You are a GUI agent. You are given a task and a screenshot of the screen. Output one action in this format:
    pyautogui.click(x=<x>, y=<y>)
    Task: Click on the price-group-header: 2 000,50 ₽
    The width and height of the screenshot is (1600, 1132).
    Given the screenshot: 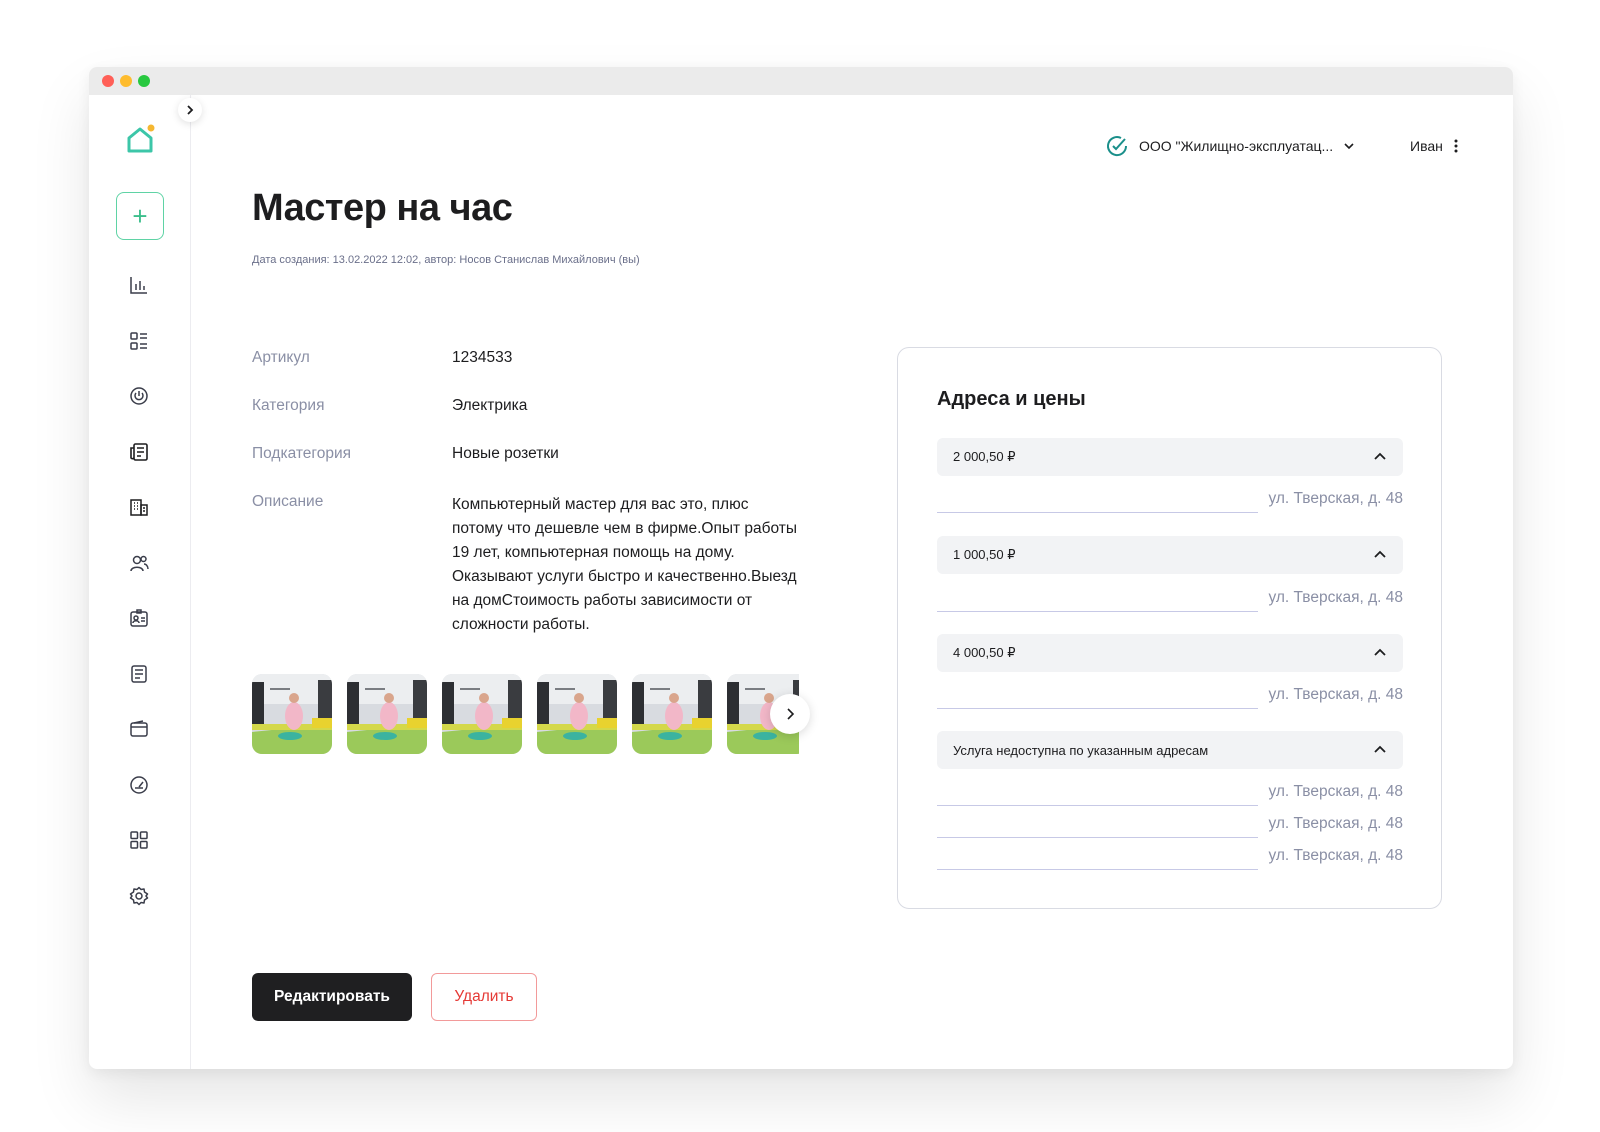 What is the action you would take?
    pyautogui.click(x=1170, y=457)
    